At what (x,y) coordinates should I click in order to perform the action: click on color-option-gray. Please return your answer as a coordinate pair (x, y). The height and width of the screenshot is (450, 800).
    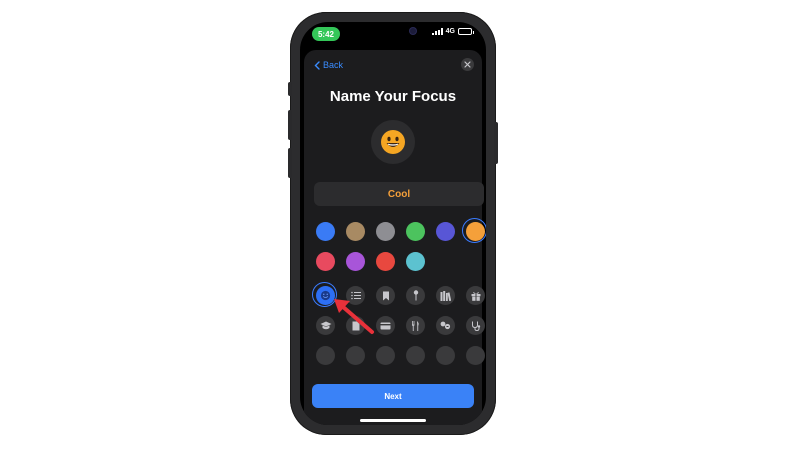
    Looking at the image, I should click on (385, 231).